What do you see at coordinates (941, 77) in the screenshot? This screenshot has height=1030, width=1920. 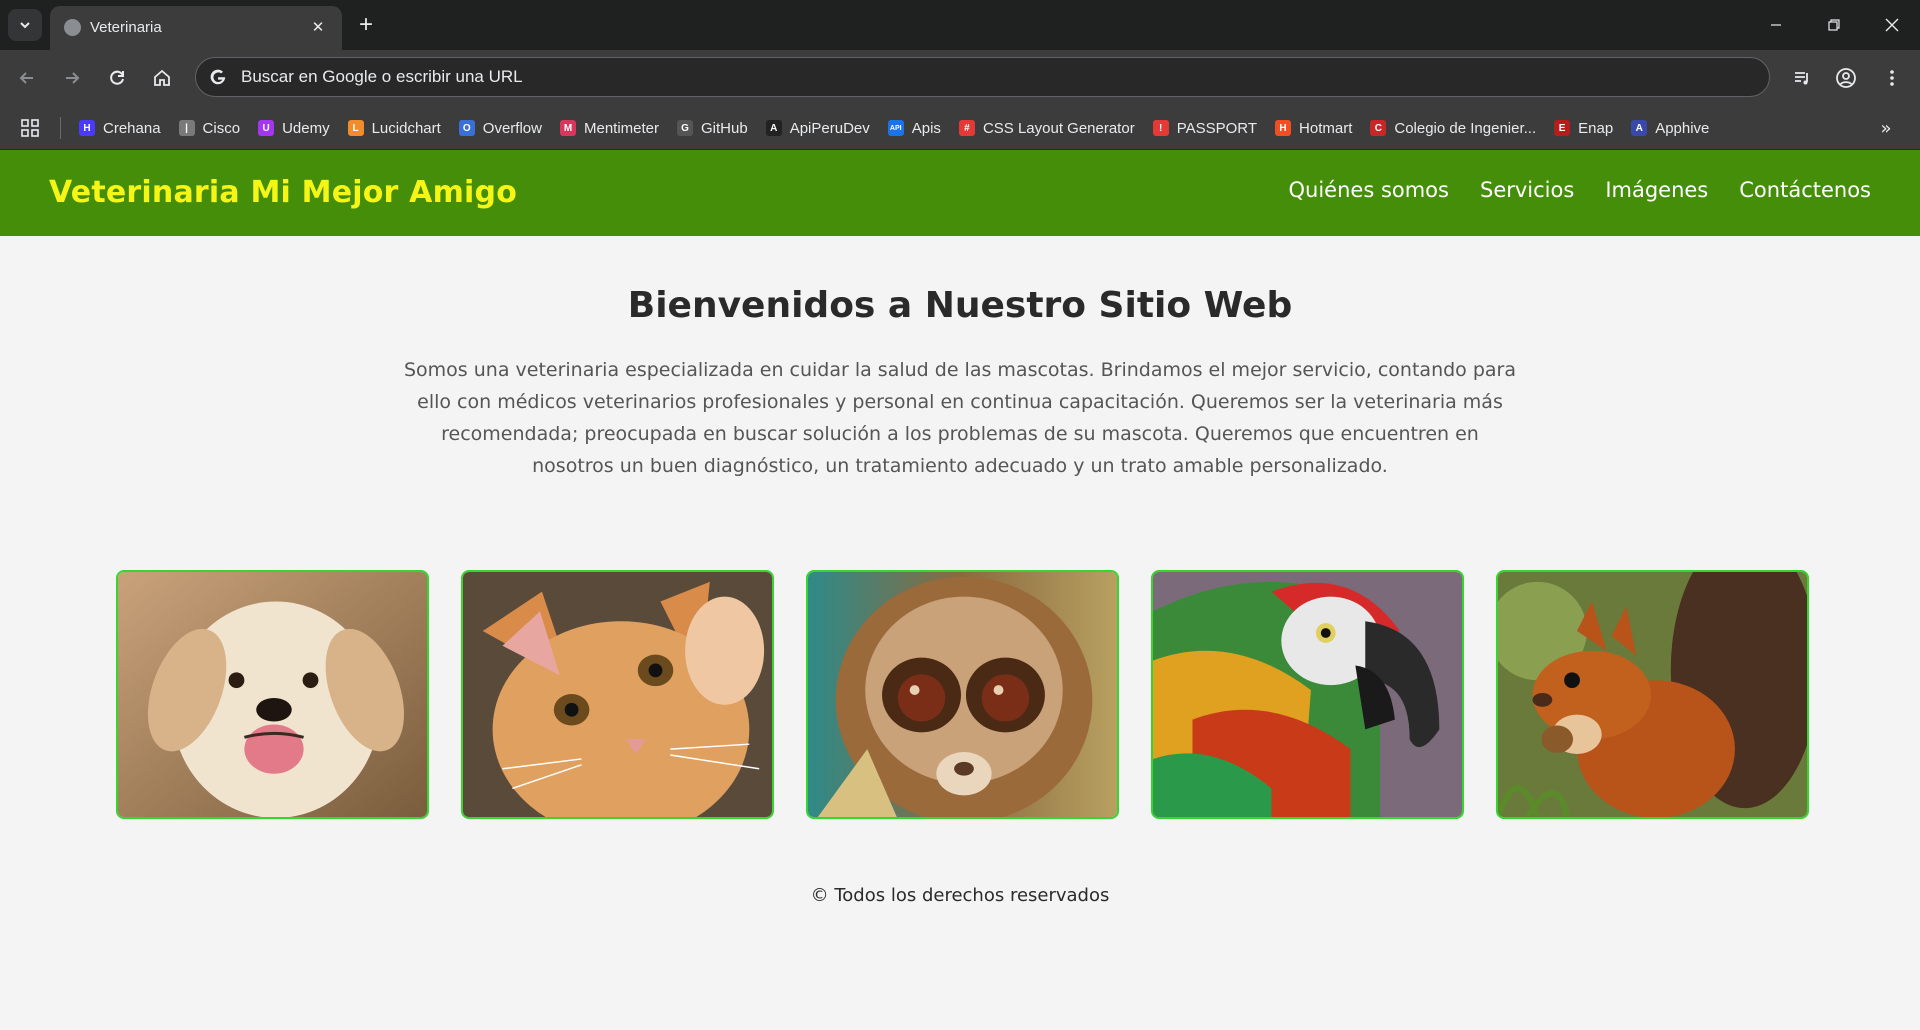 I see `omnibox-input` at bounding box center [941, 77].